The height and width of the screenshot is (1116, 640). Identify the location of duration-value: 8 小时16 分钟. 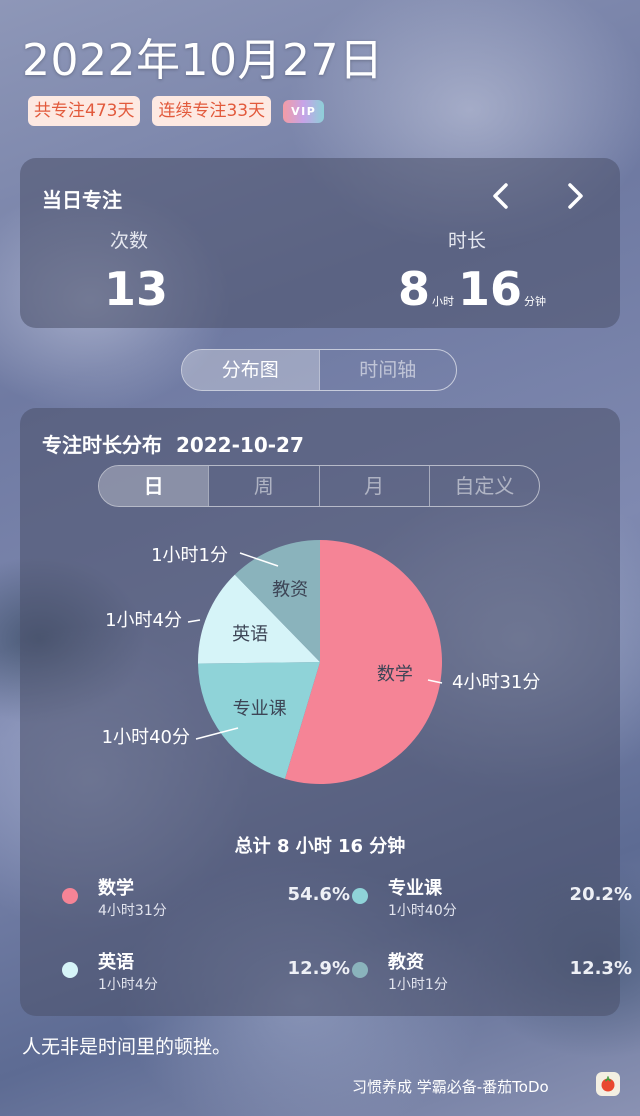
(474, 289).